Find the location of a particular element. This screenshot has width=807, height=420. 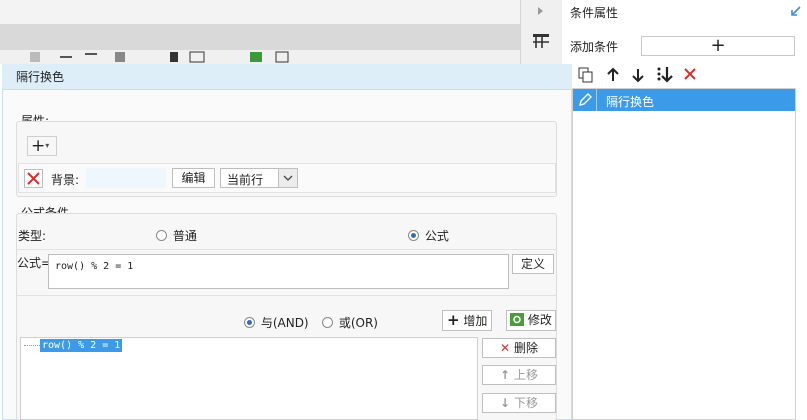

logic-or-label: 或(OR) is located at coordinates (358, 323).